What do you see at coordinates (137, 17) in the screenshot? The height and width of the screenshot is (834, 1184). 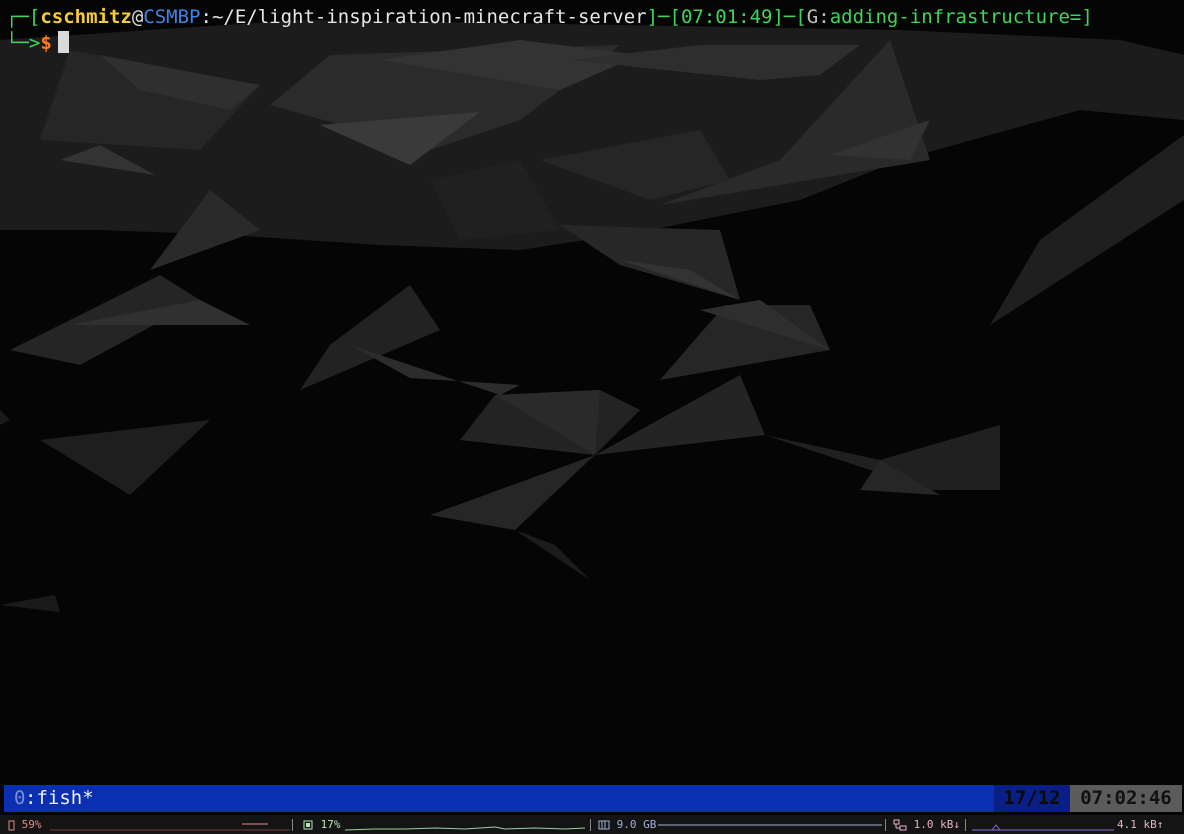 I see `prompt-at: @` at bounding box center [137, 17].